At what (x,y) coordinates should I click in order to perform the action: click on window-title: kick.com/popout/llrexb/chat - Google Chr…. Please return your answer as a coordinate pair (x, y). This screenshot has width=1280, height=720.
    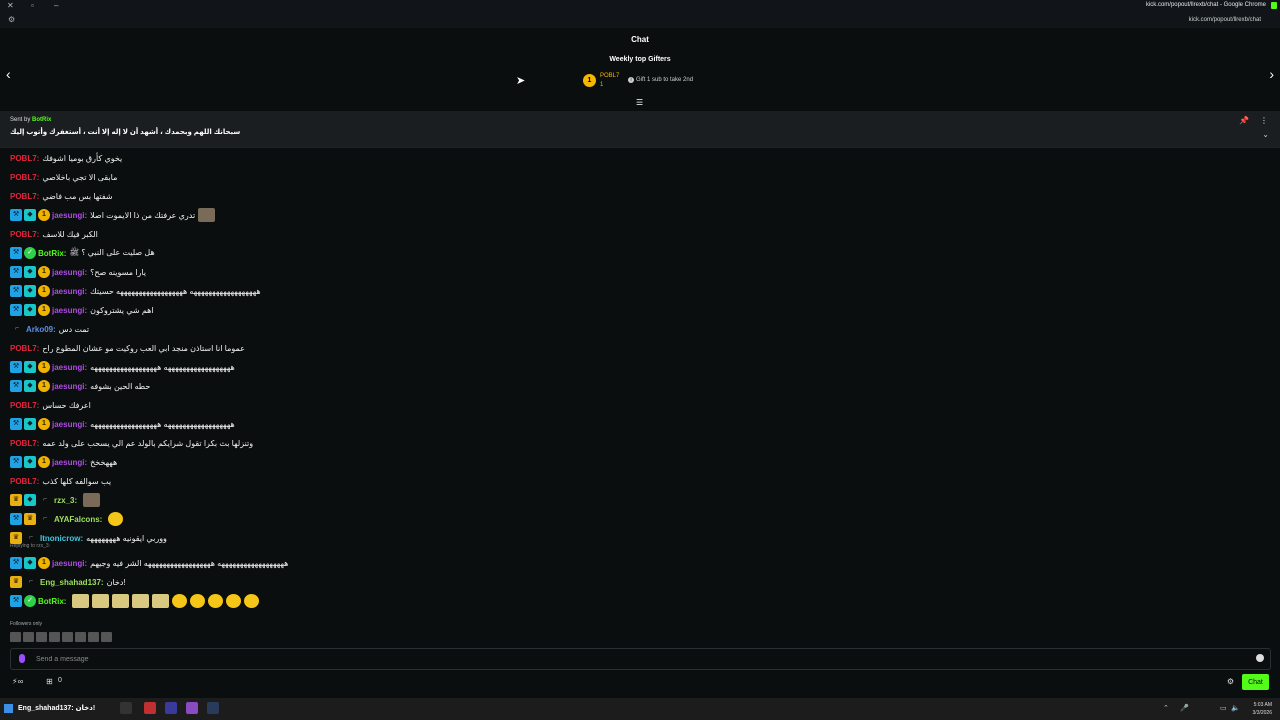
    Looking at the image, I should click on (1205, 5).